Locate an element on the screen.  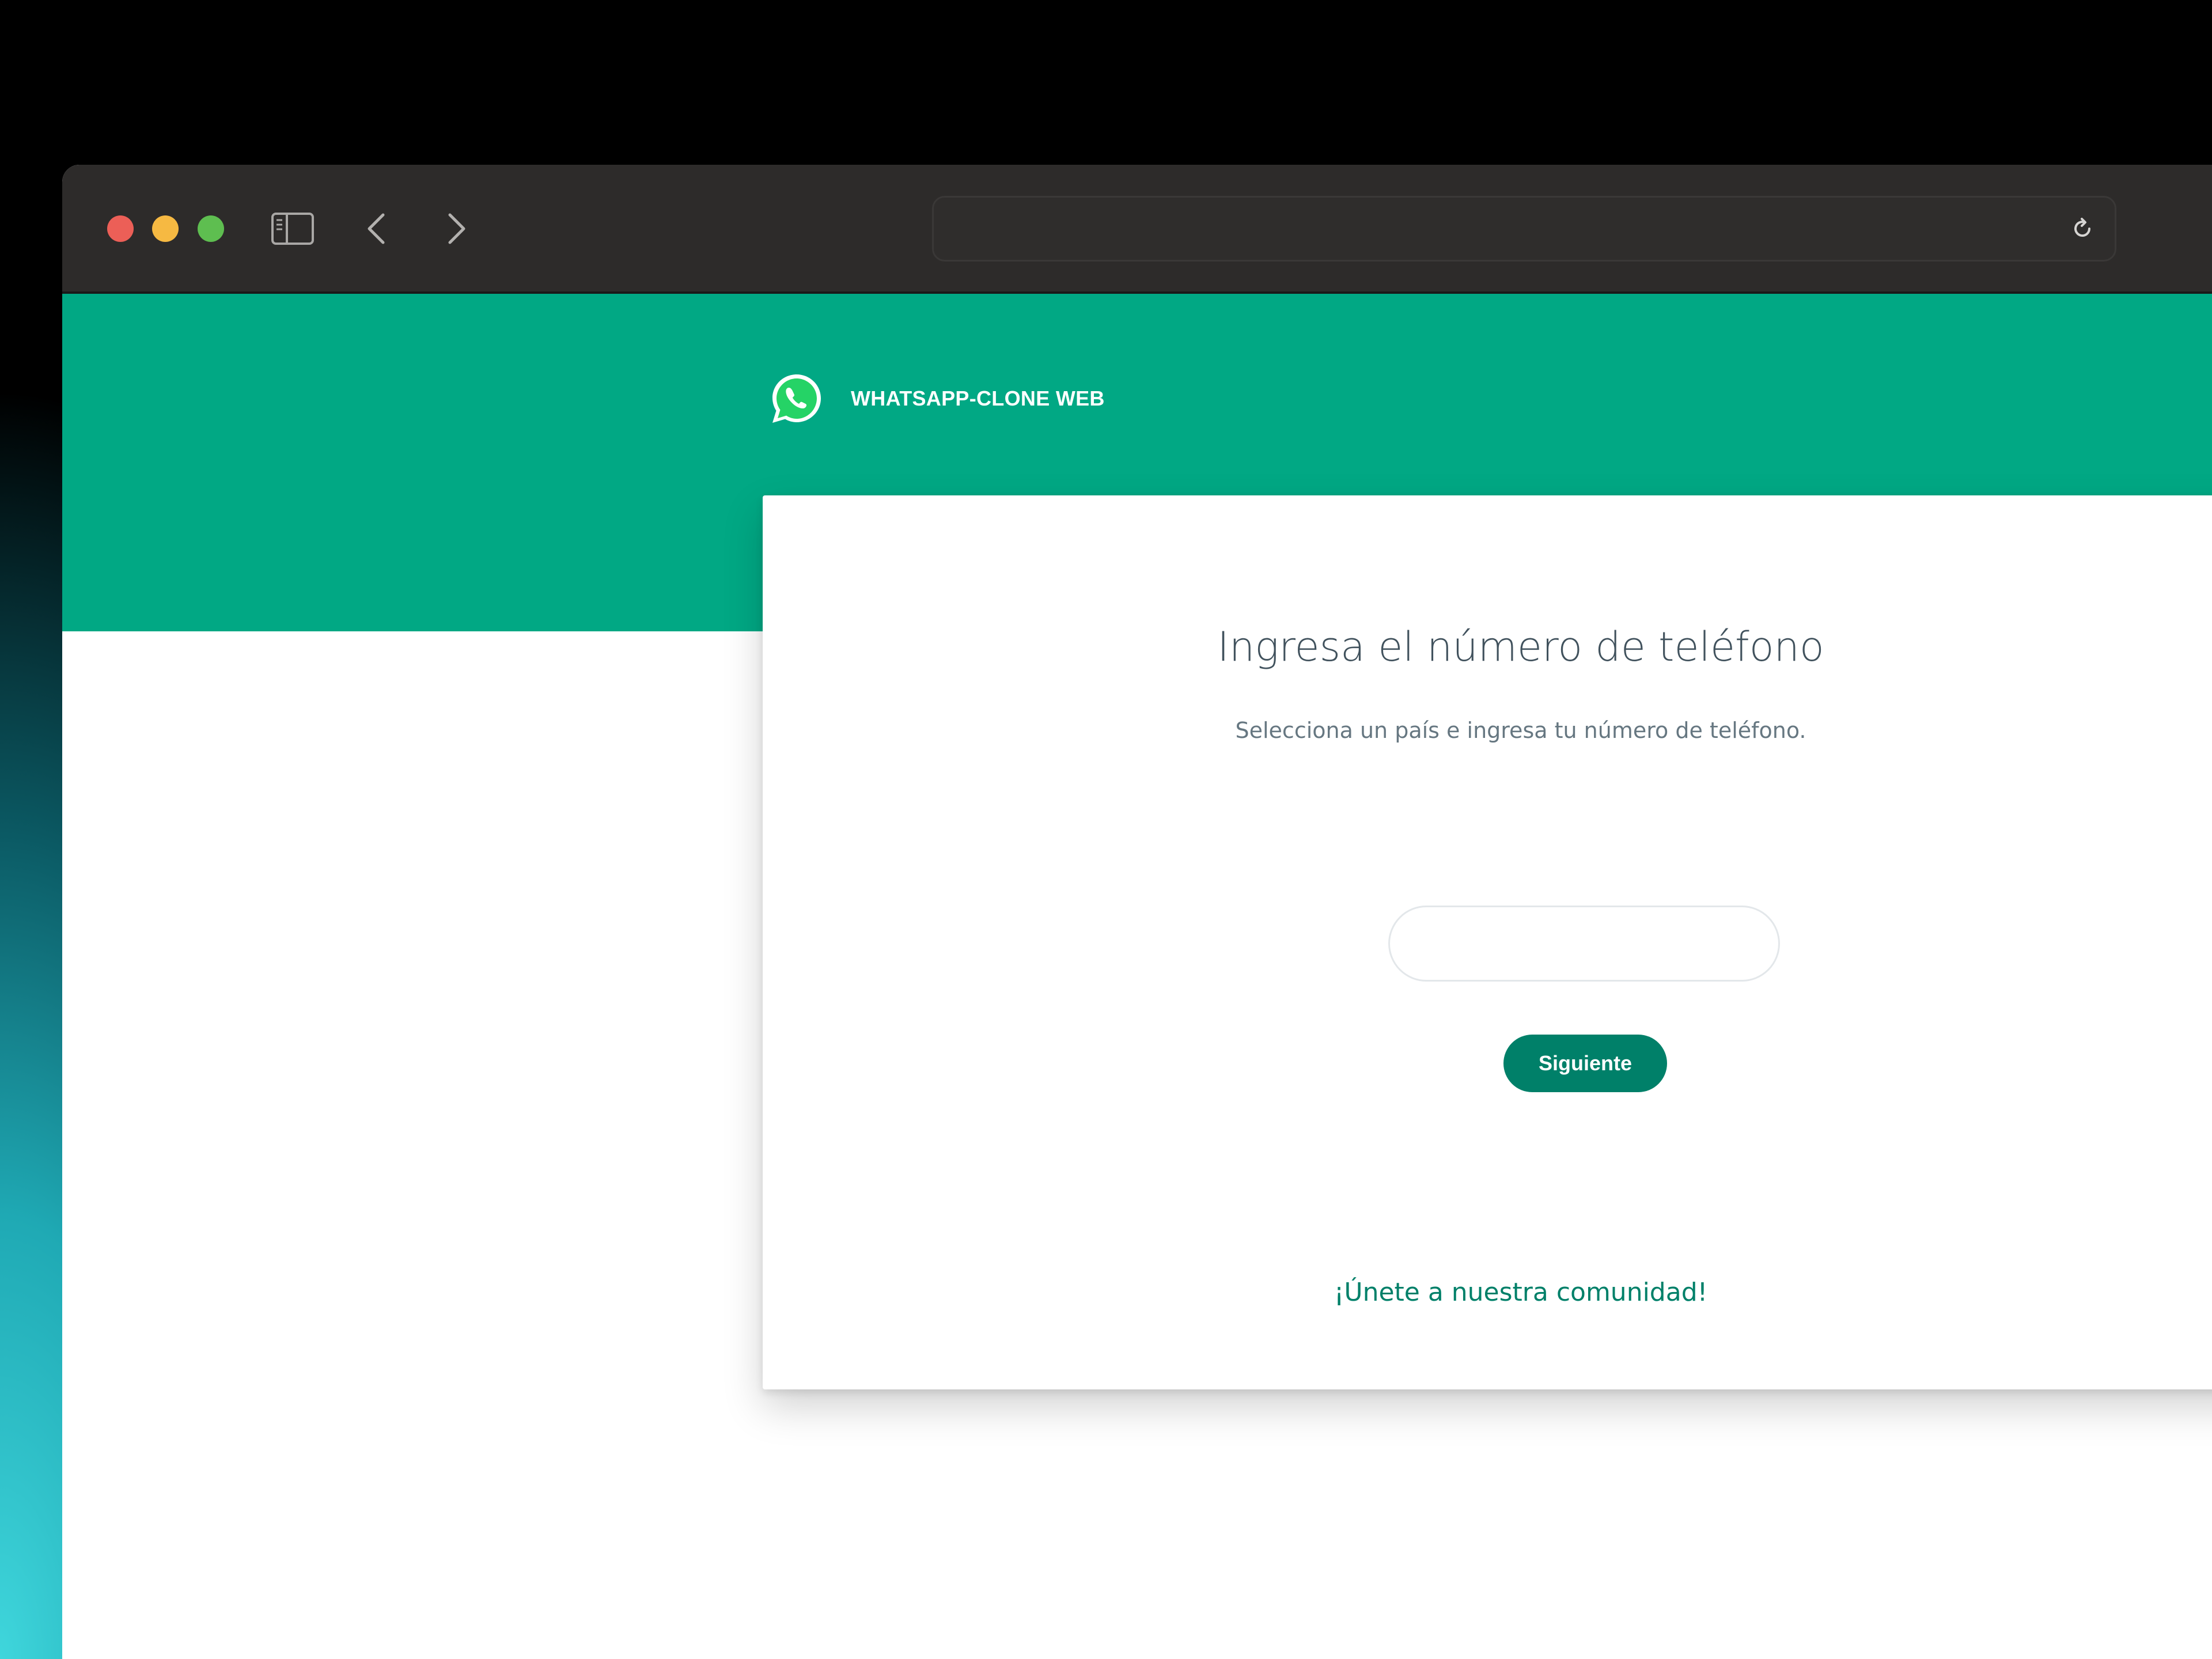
back-button is located at coordinates (376, 228).